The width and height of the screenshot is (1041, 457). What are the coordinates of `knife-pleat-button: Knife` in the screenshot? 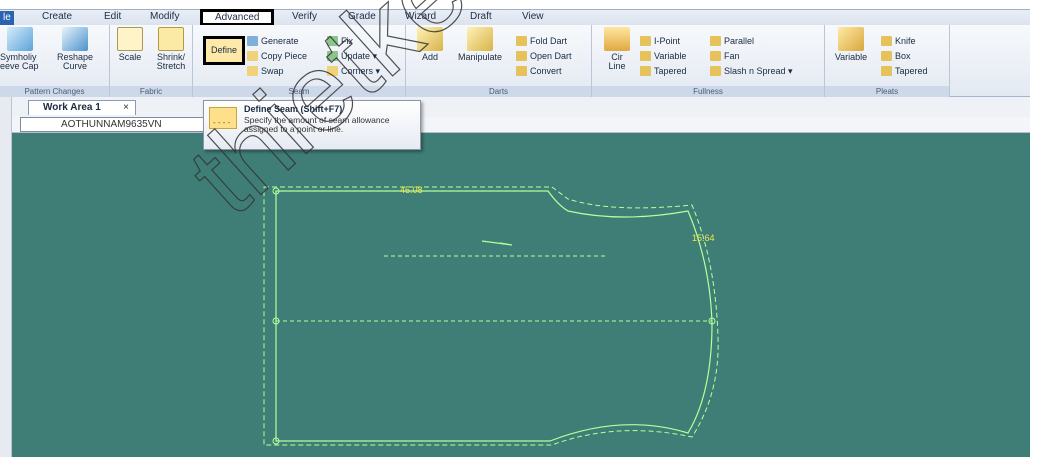 It's located at (898, 41).